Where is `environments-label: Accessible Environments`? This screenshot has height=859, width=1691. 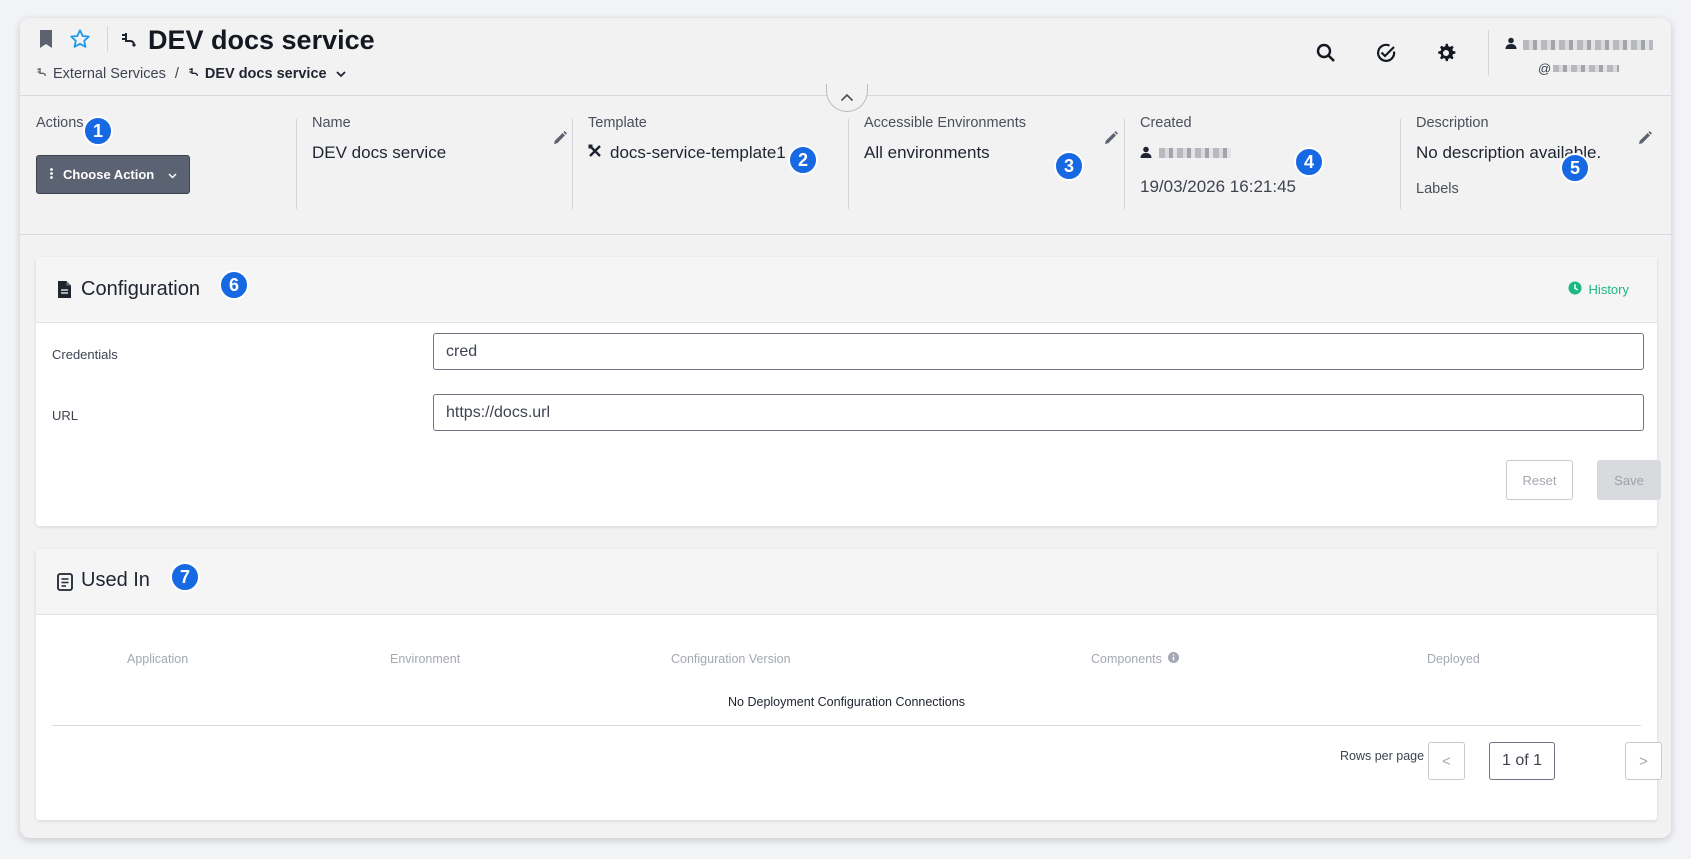
environments-label: Accessible Environments is located at coordinates (945, 123).